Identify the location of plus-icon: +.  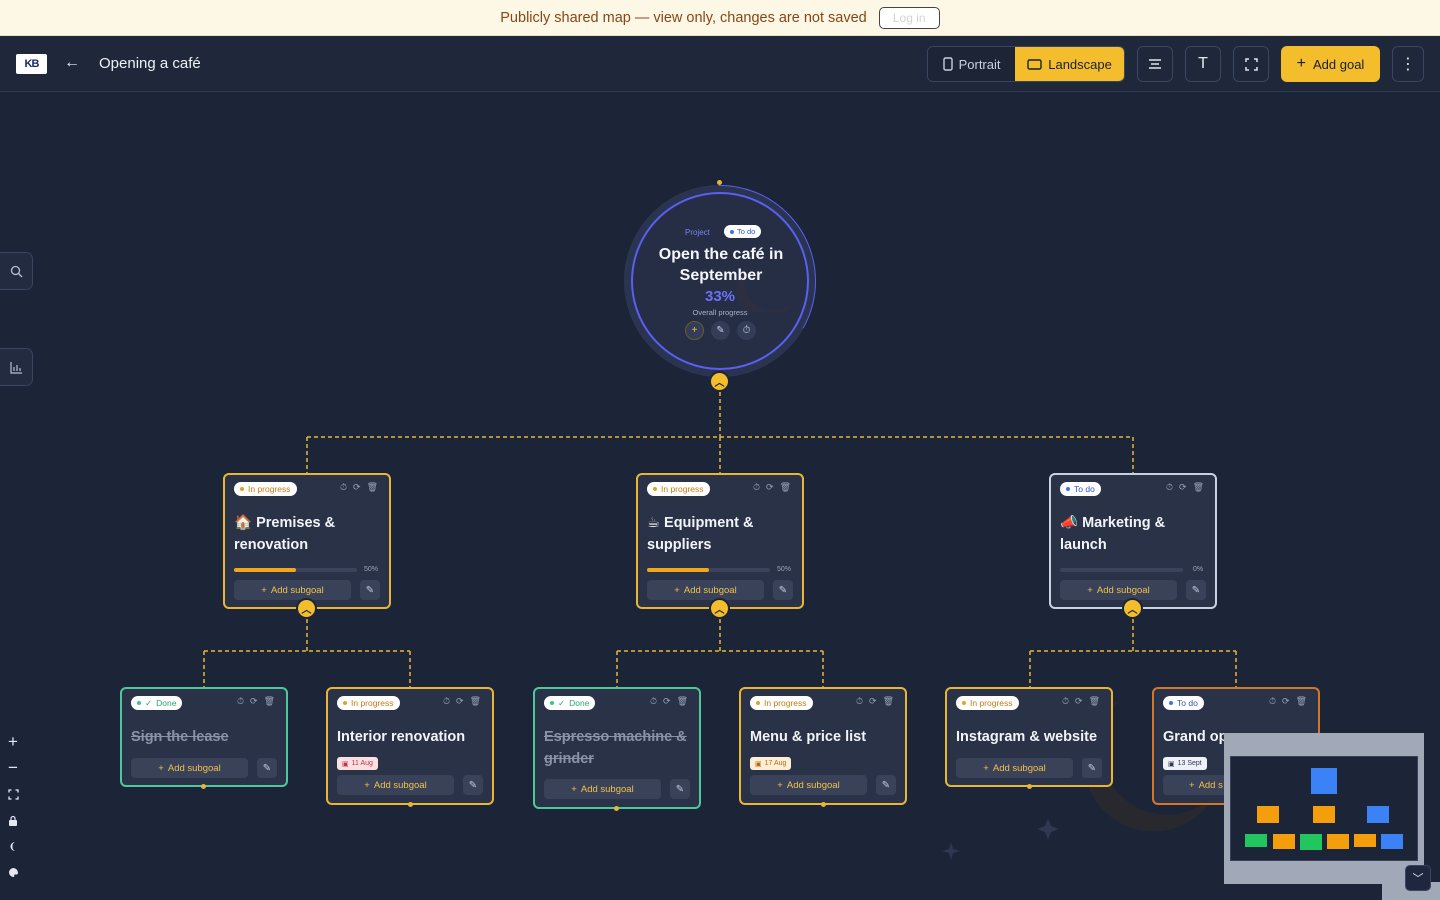
(367, 785).